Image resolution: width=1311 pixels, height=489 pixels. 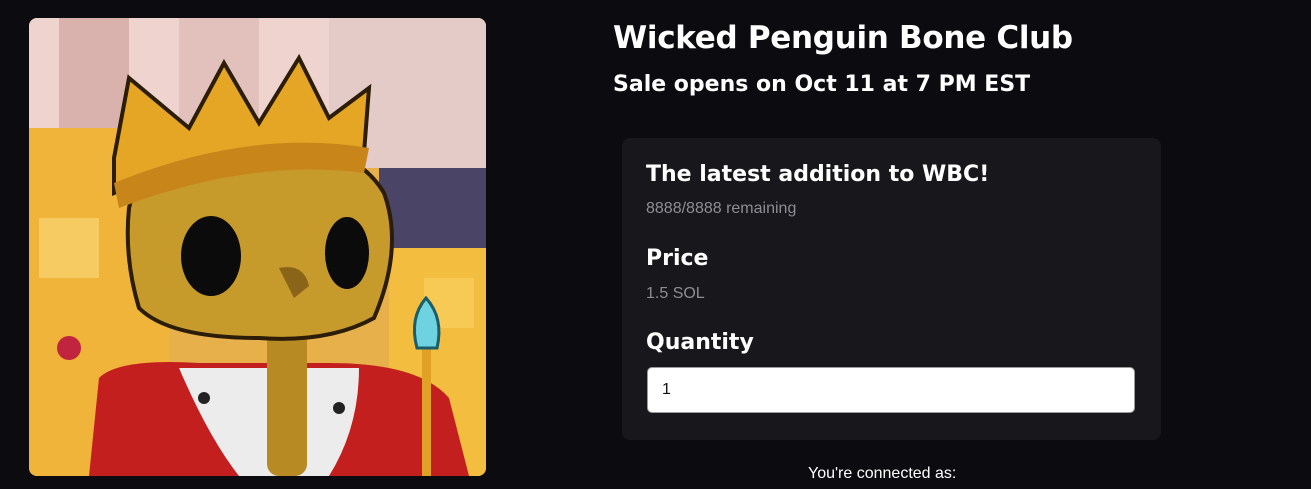 What do you see at coordinates (677, 258) in the screenshot?
I see `price-label: Price` at bounding box center [677, 258].